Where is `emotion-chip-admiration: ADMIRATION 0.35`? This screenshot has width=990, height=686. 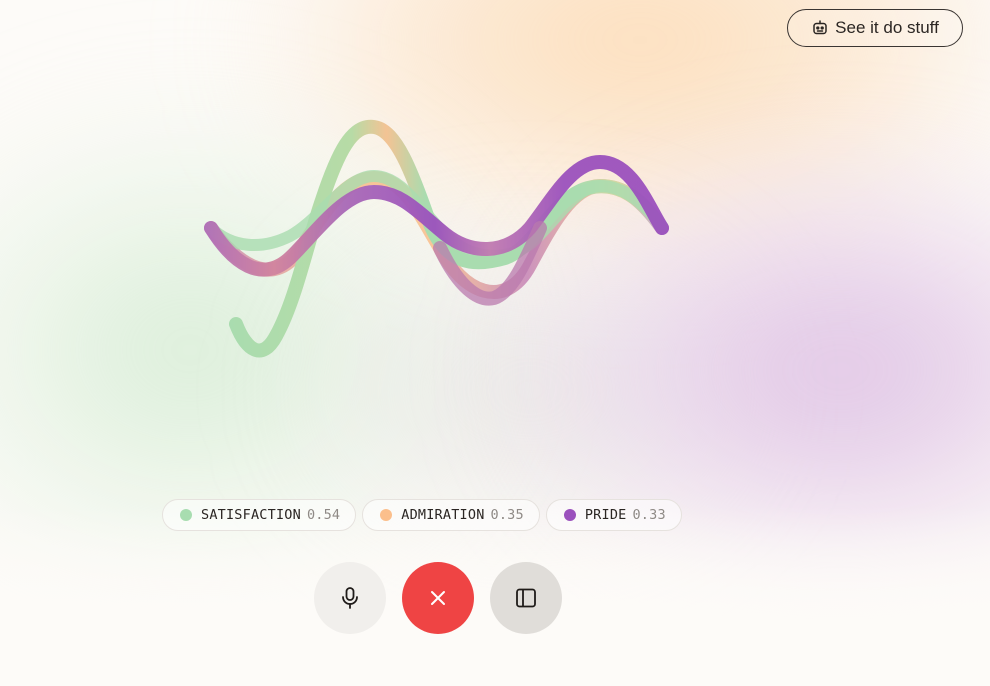
emotion-chip-admiration: ADMIRATION 0.35 is located at coordinates (451, 515).